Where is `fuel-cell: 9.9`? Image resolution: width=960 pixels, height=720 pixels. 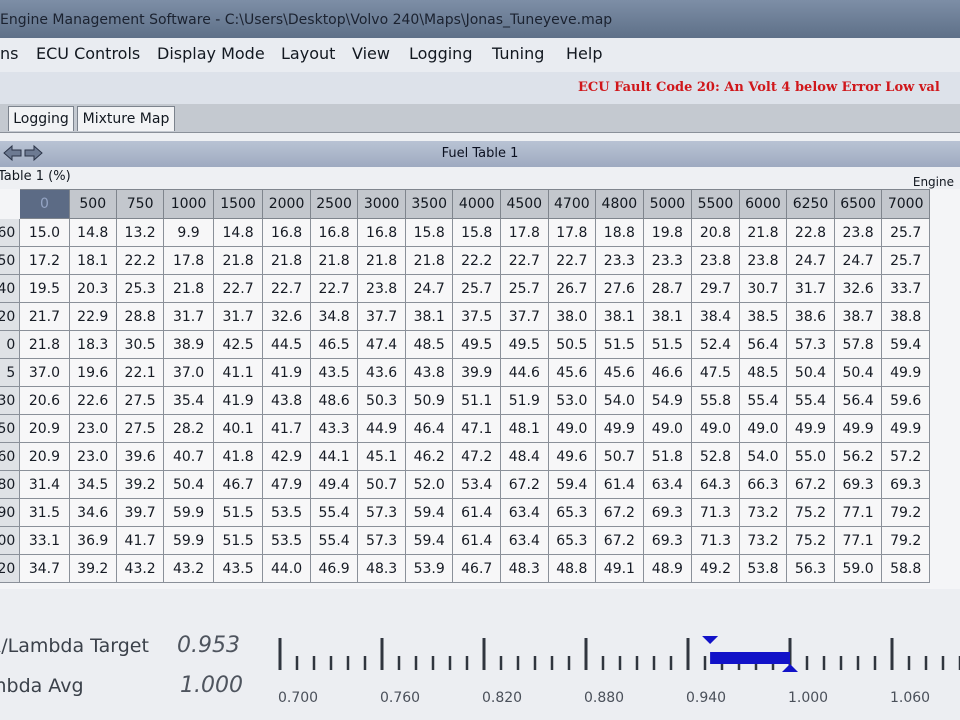
fuel-cell: 9.9 is located at coordinates (188, 232).